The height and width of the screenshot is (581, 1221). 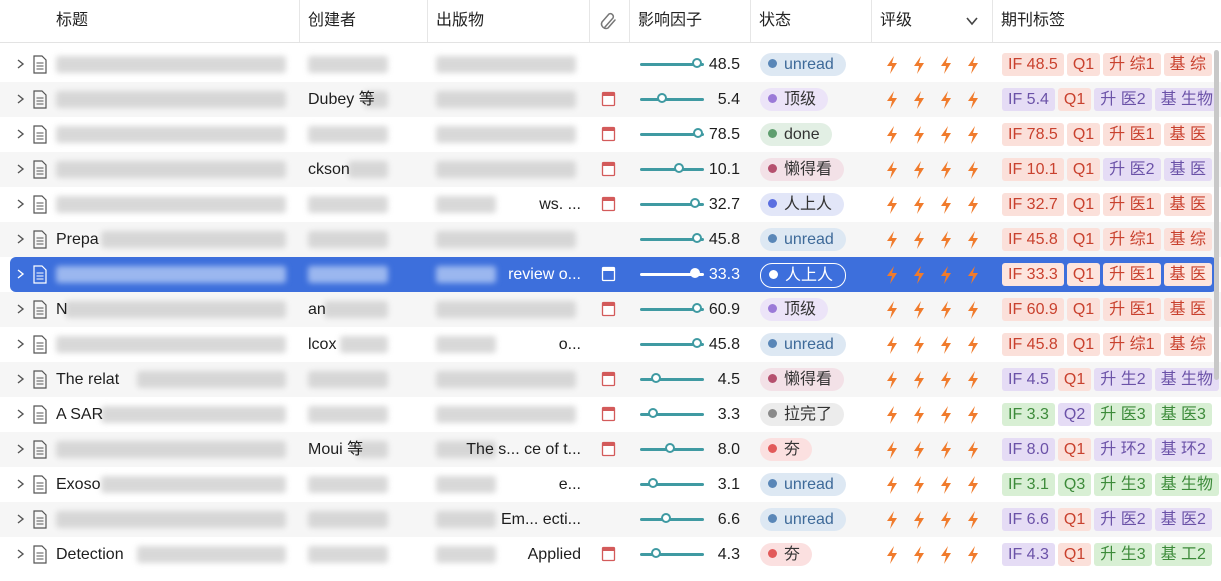 I want to click on column-header-impact-factor: 影响因子, so click(x=690, y=21).